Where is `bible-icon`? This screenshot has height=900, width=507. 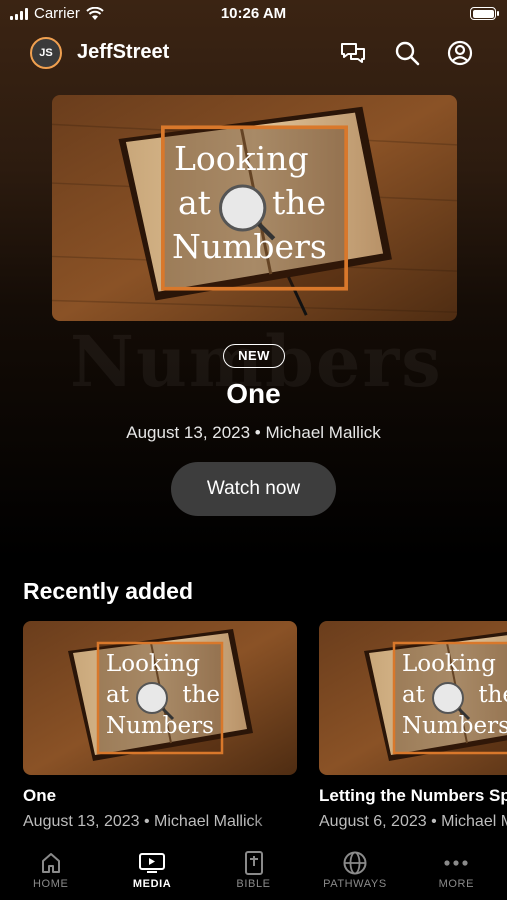 bible-icon is located at coordinates (253, 863).